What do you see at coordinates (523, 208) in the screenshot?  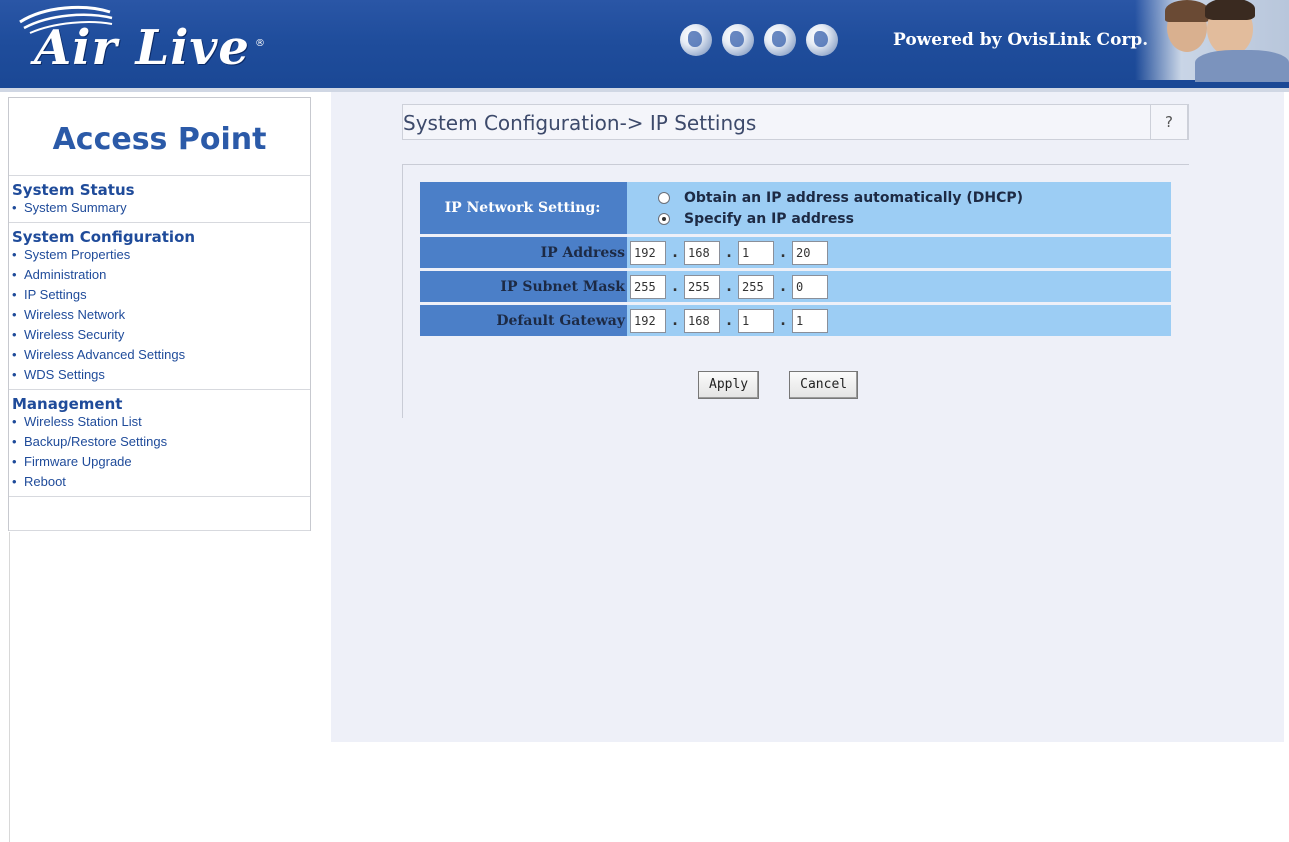 I see `field-label: IP Network Setting:` at bounding box center [523, 208].